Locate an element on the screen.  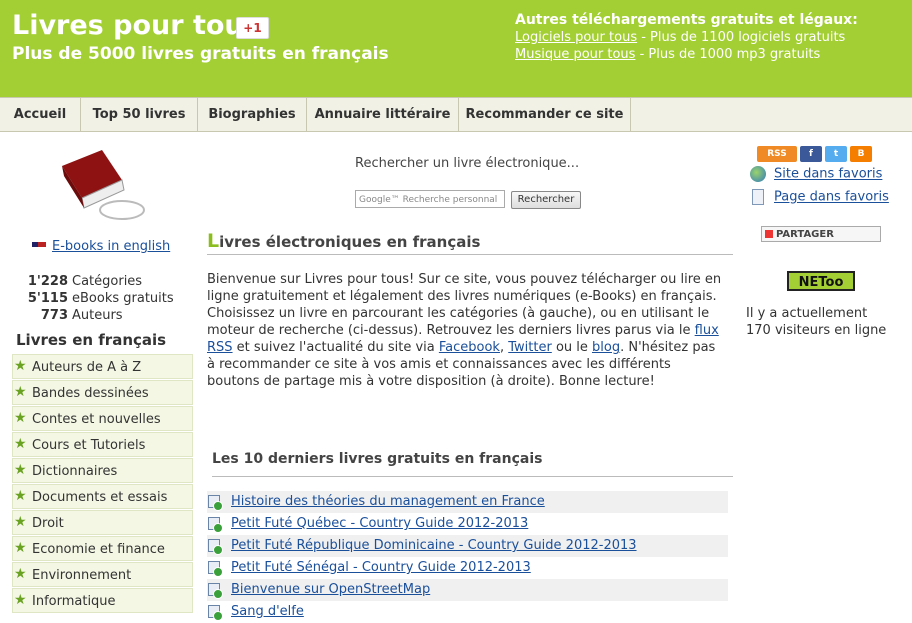
category-item: ★ Economie et finance is located at coordinates (102, 548).